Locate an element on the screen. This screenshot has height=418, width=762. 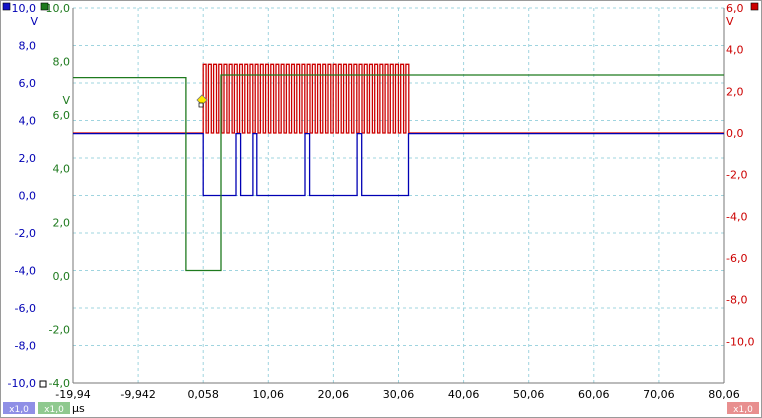
blue-tick-label: 10,0 is located at coordinates (24, 8).